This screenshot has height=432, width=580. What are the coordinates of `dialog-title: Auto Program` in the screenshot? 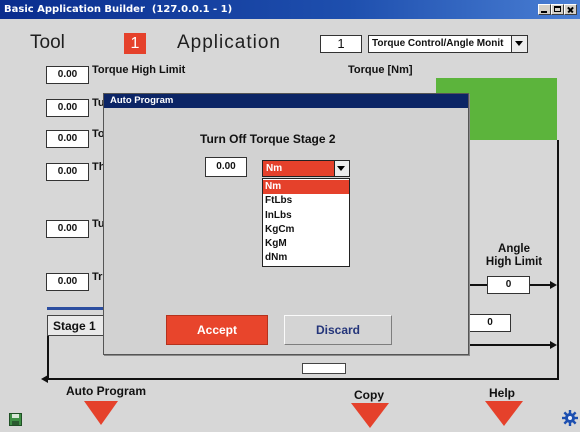 It's located at (142, 100).